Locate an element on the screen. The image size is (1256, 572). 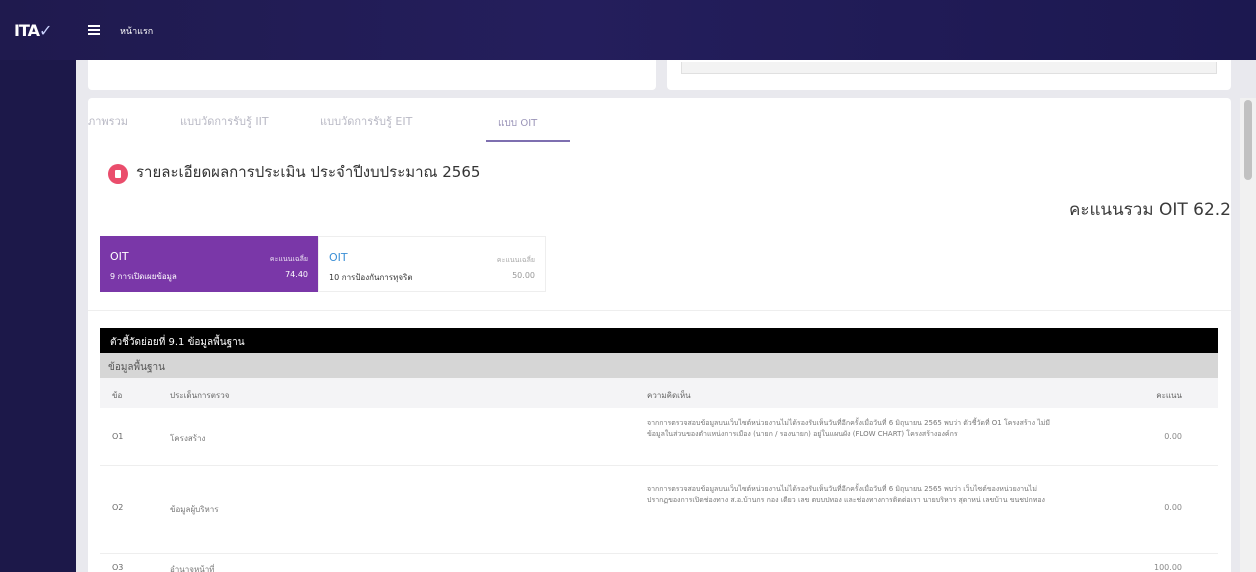
top-card-right is located at coordinates (949, 75).